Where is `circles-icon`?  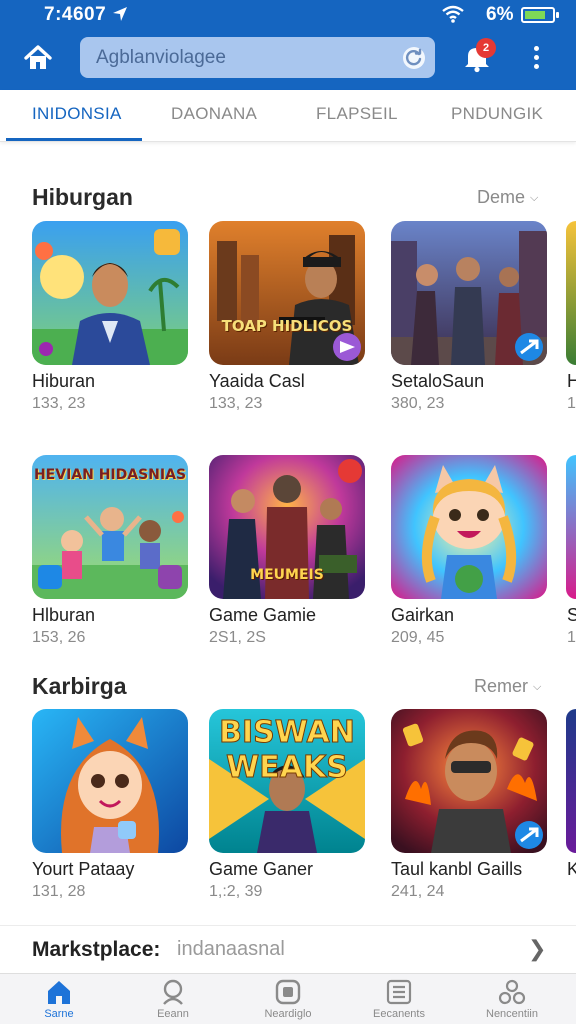 circles-icon is located at coordinates (512, 992).